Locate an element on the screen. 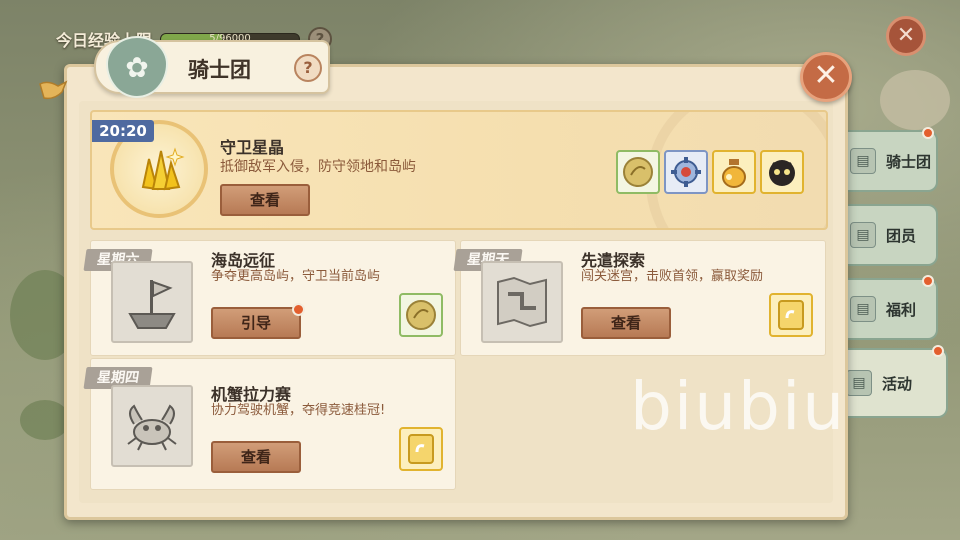  reward-potion-icon is located at coordinates (734, 172).